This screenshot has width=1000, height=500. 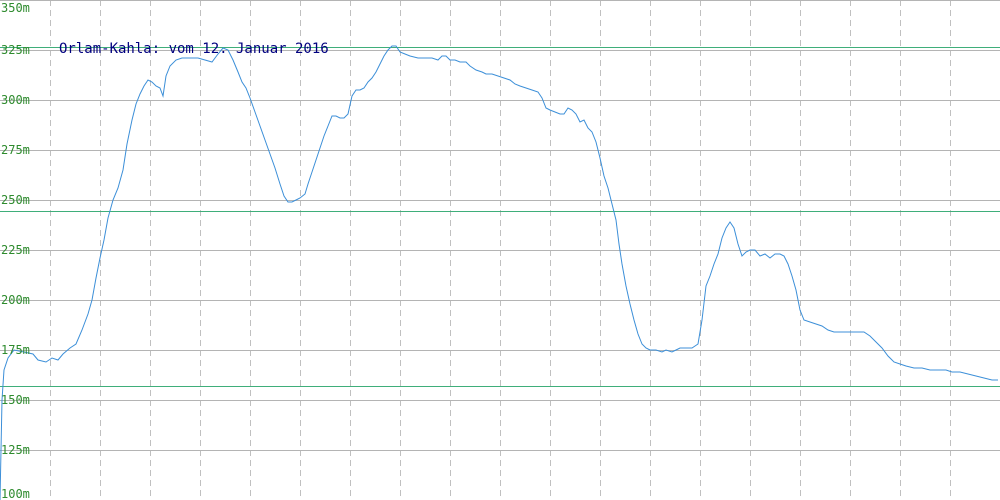 I want to click on y-tick-label: 150m, so click(x=15, y=400).